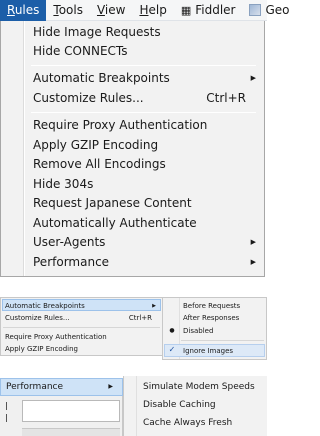  Describe the element at coordinates (223, 331) in the screenshot. I see `submenu-item-disabled: Disabled` at that location.